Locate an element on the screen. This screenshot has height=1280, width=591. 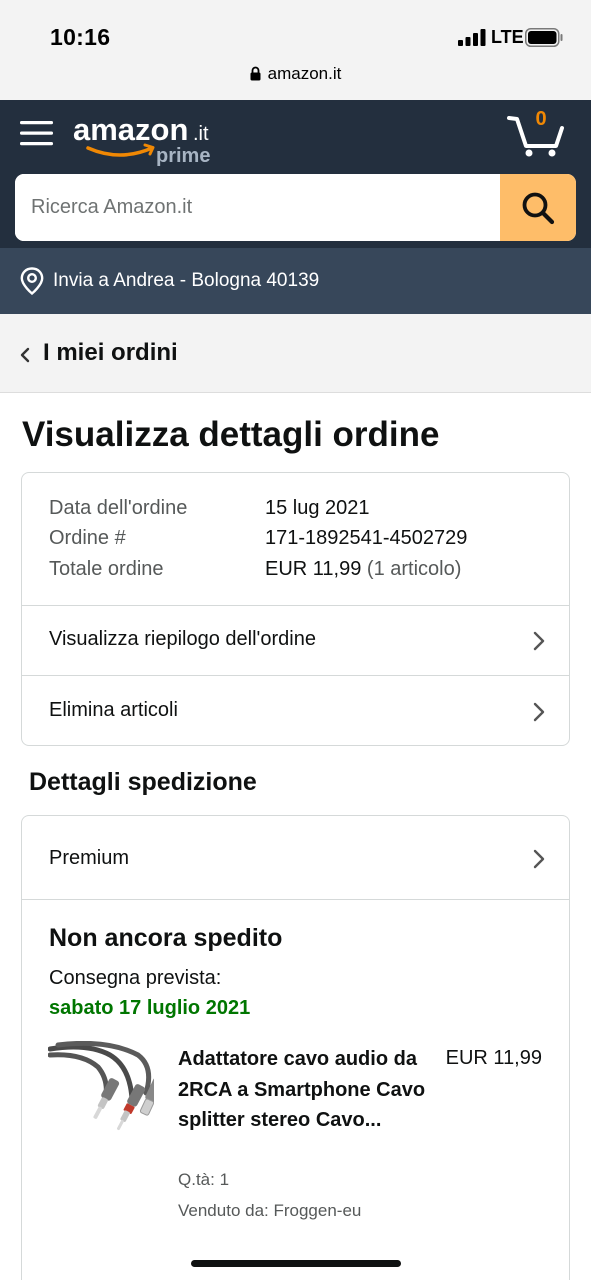
chevron-left-icon is located at coordinates (25, 355).